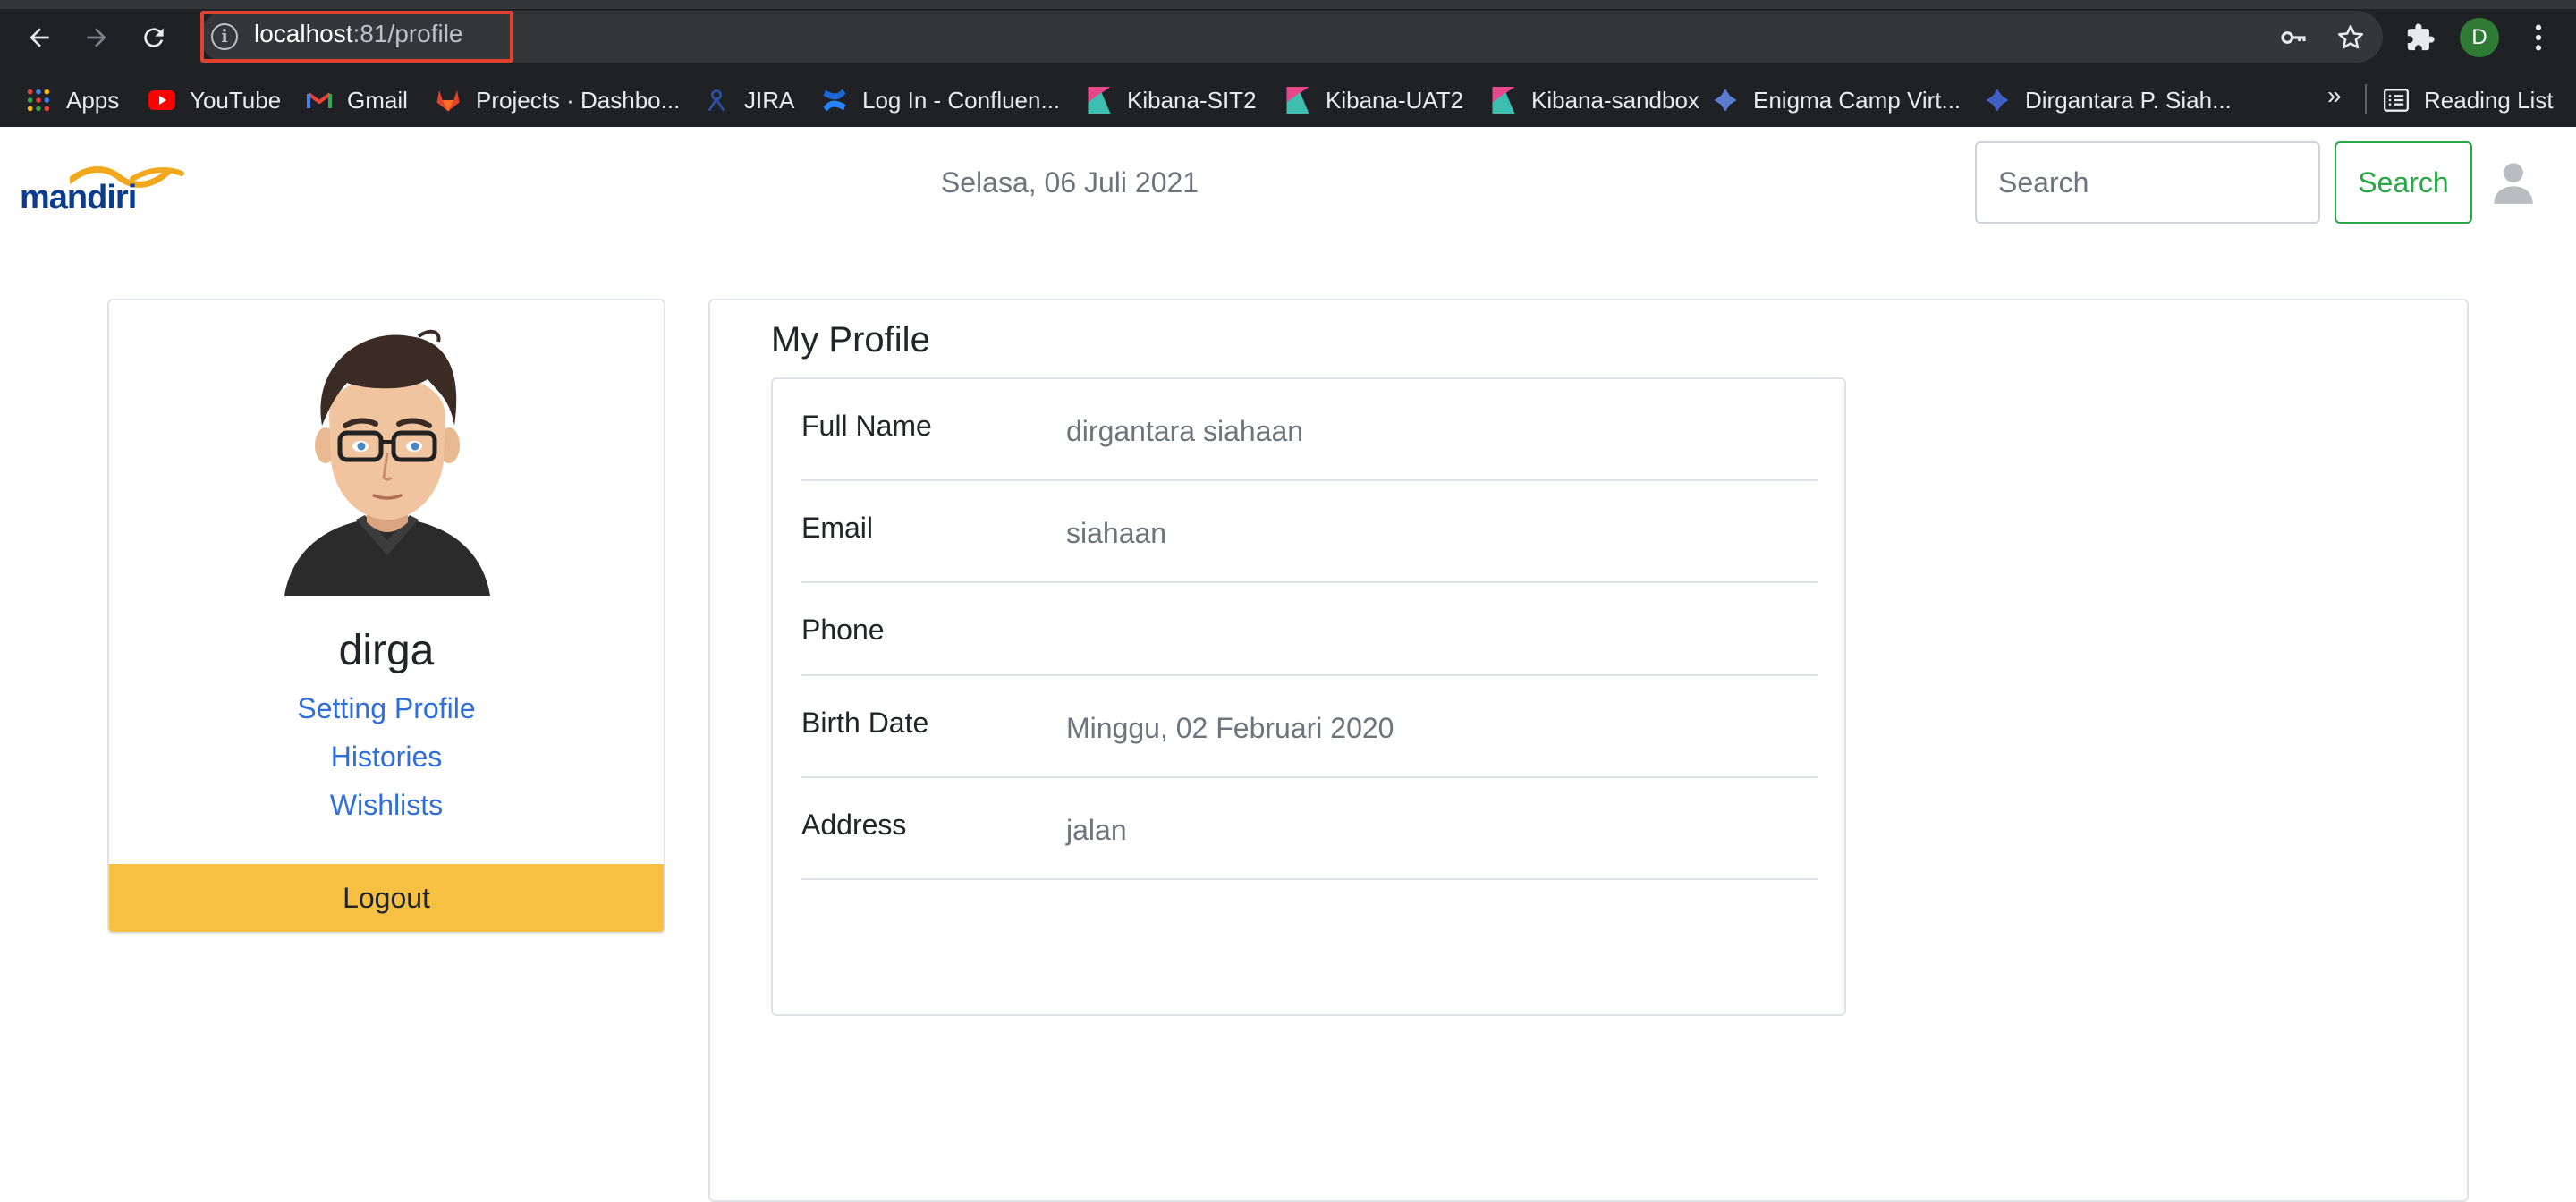  I want to click on youtube-icon, so click(161, 100).